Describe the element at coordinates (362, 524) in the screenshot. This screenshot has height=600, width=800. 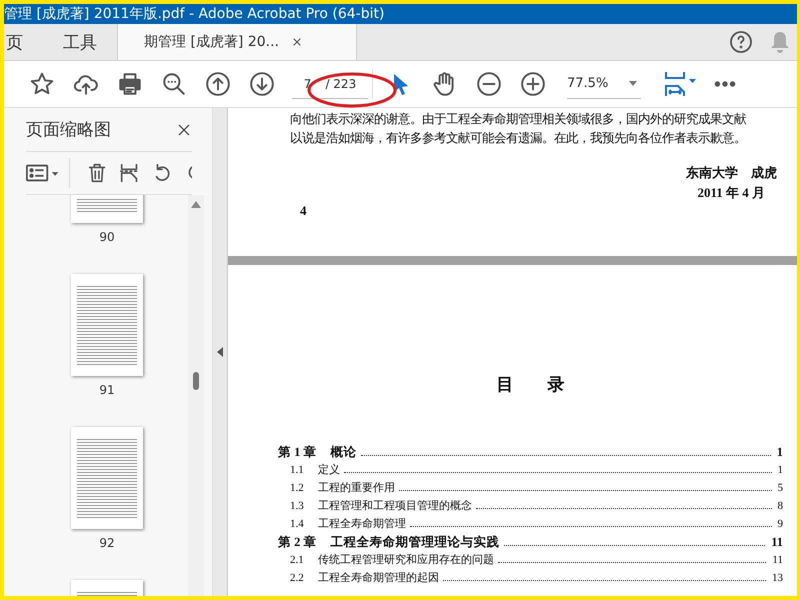
I see `toc-title: 工程全寿命期管理` at that location.